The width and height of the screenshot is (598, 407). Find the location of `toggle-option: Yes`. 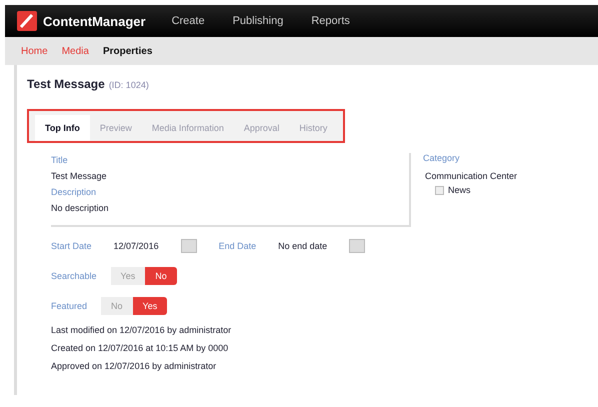

toggle-option: Yes is located at coordinates (150, 306).